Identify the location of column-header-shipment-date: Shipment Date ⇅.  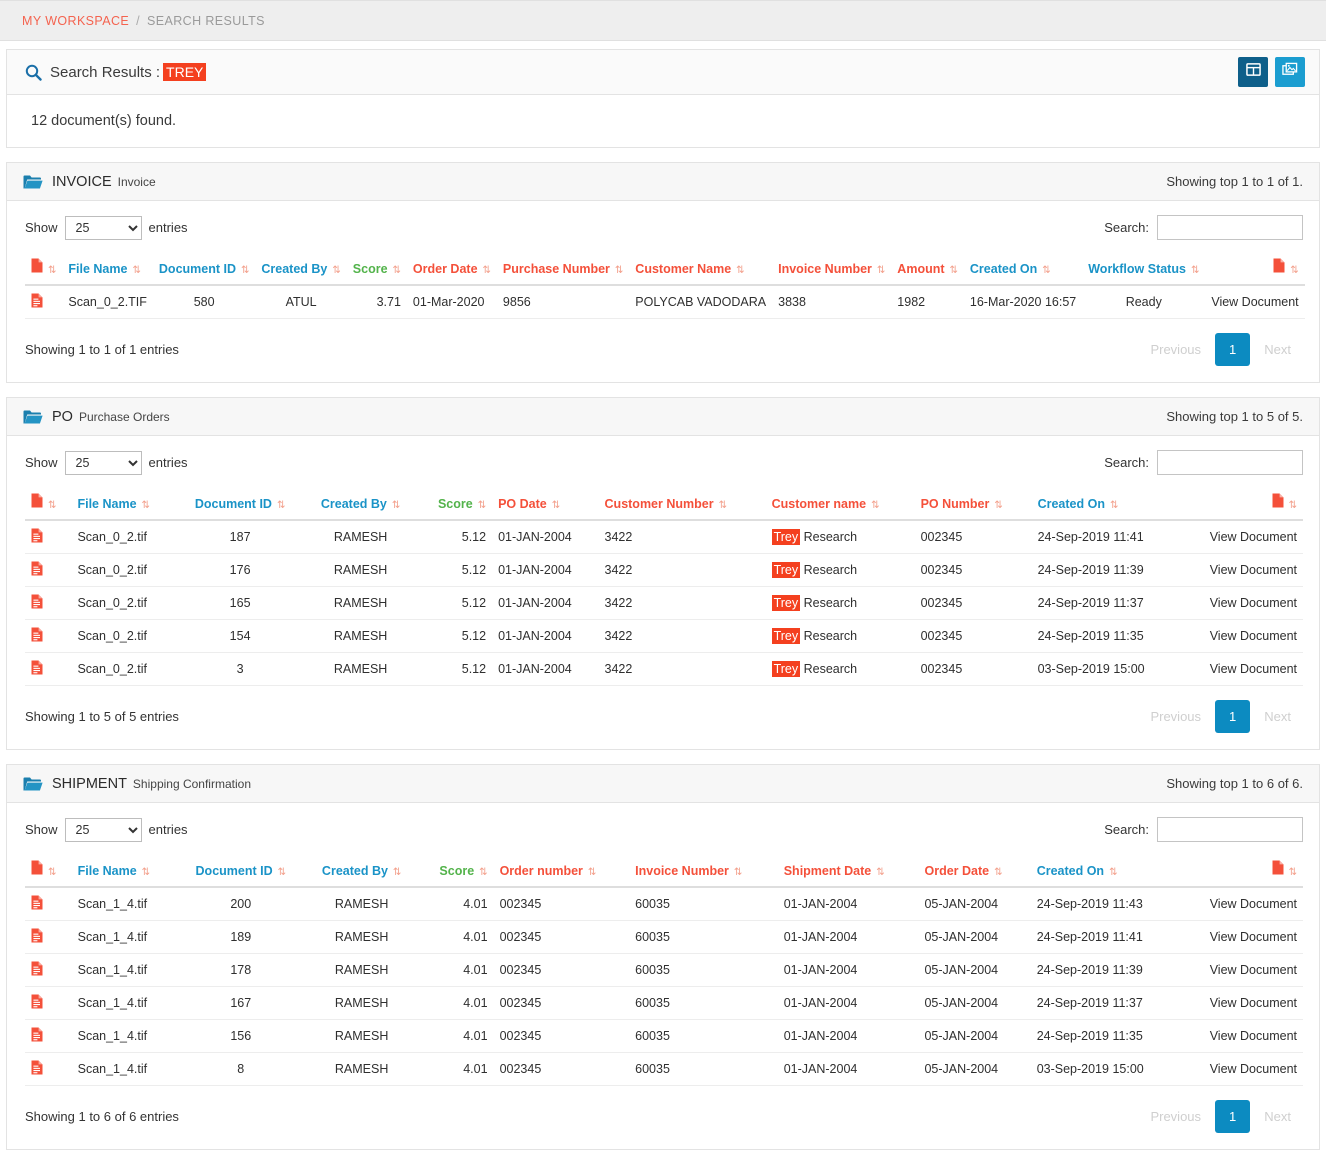
(848, 872).